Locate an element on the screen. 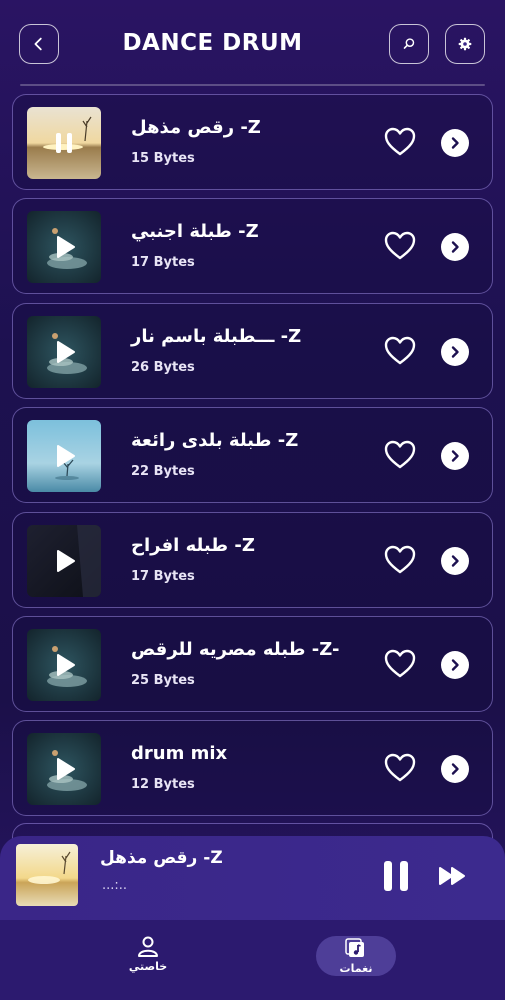  nav-profile-label: خاصتي is located at coordinates (148, 966).